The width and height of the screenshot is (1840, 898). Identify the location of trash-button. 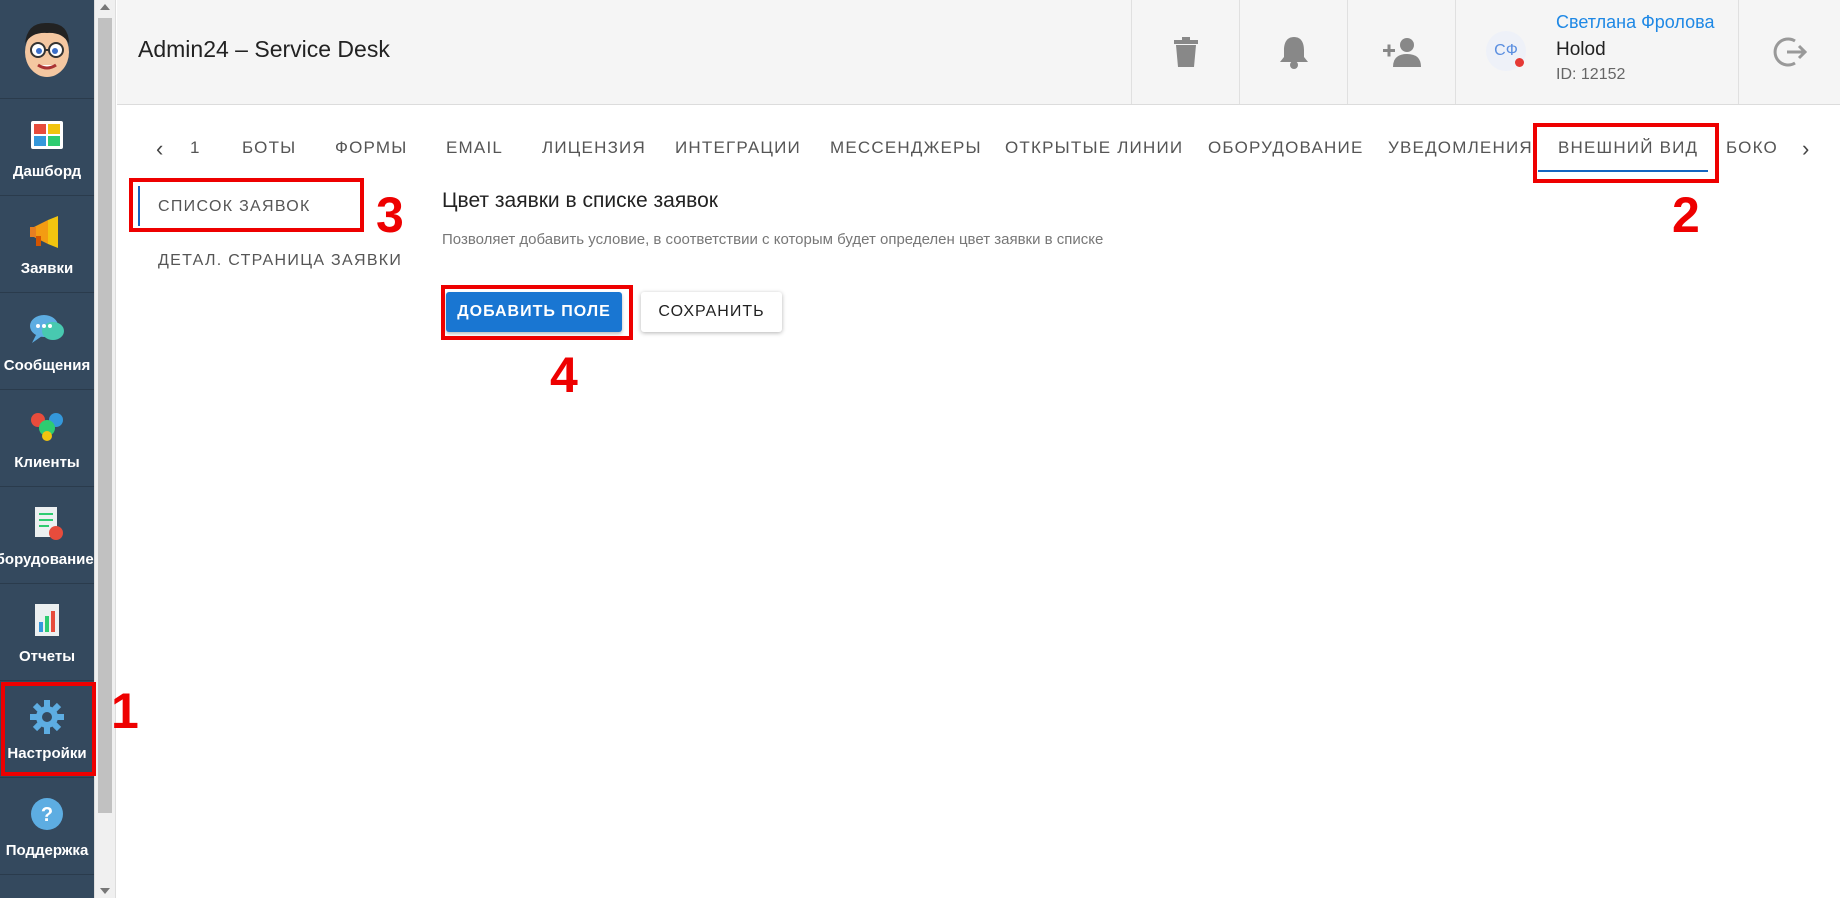
(1185, 52).